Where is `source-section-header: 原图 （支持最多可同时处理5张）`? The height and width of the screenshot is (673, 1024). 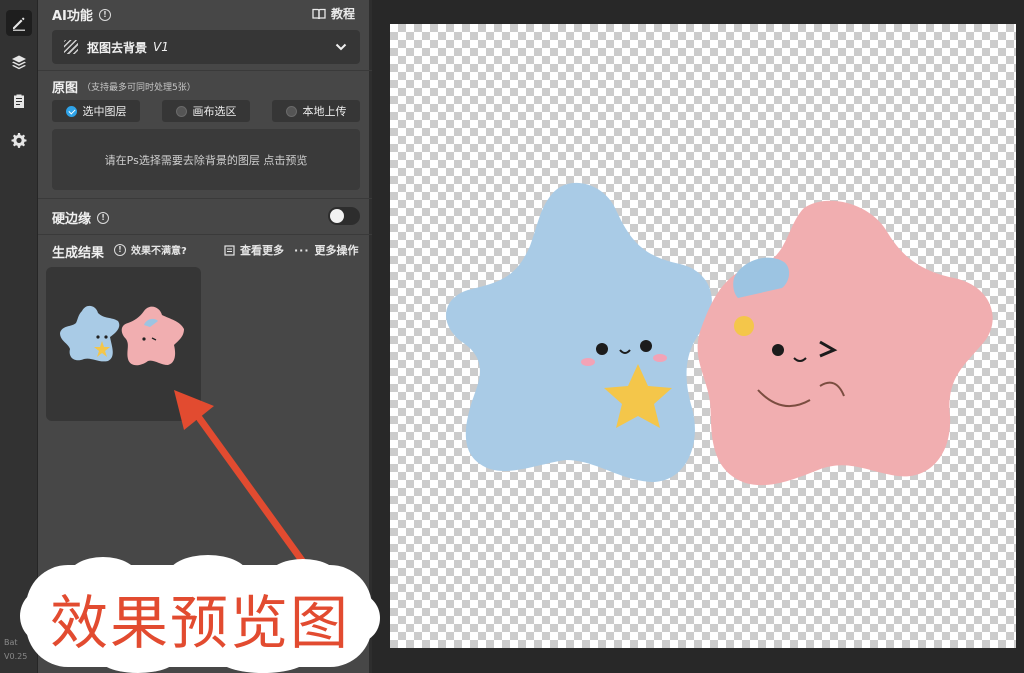
source-section-header: 原图 （支持最多可同时处理5张） is located at coordinates (124, 86).